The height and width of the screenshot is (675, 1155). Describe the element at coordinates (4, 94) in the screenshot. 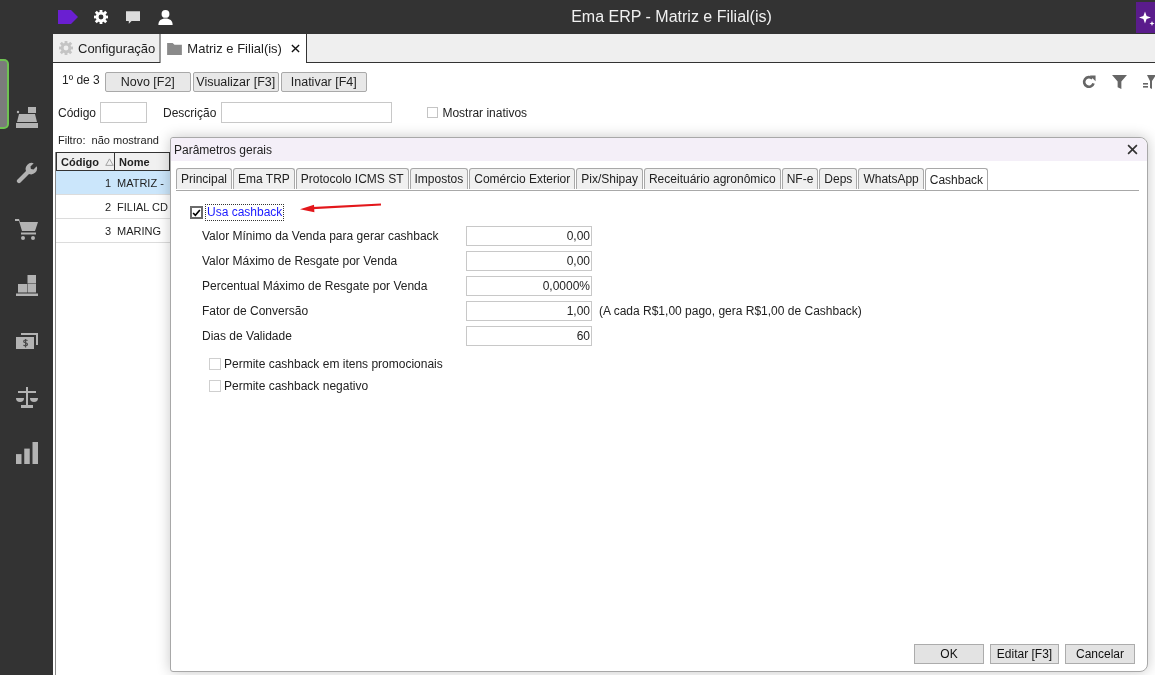

I see `sidebar-handle` at that location.